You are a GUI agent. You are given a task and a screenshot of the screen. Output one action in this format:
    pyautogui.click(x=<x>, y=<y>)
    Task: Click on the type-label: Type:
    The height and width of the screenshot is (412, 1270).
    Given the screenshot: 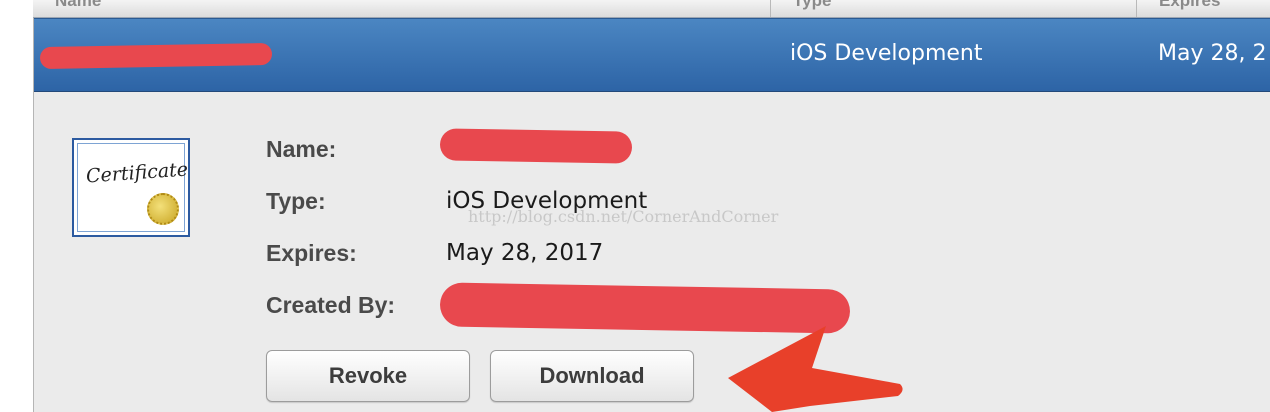 What is the action you would take?
    pyautogui.click(x=296, y=201)
    